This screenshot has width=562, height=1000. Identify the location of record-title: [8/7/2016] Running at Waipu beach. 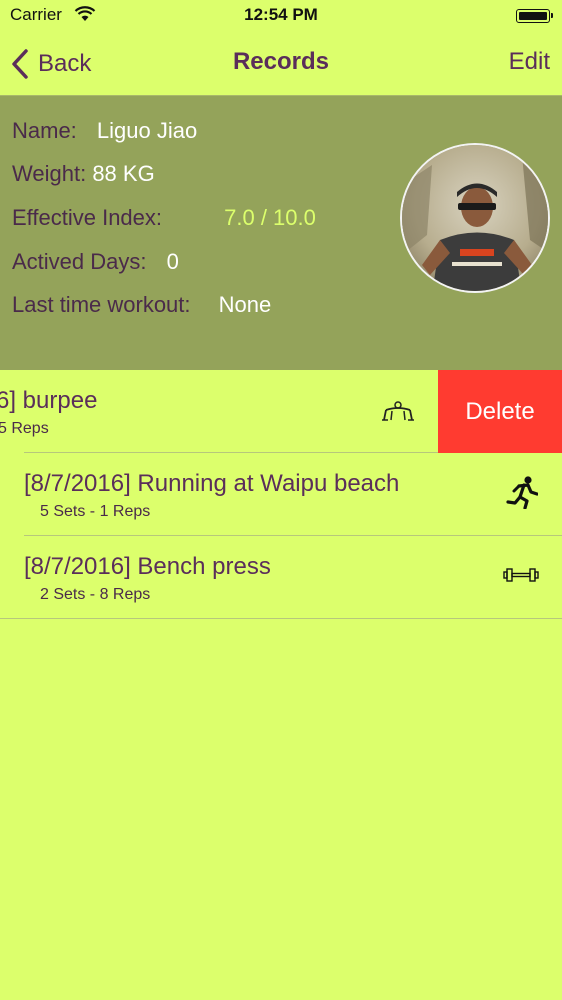
(212, 483).